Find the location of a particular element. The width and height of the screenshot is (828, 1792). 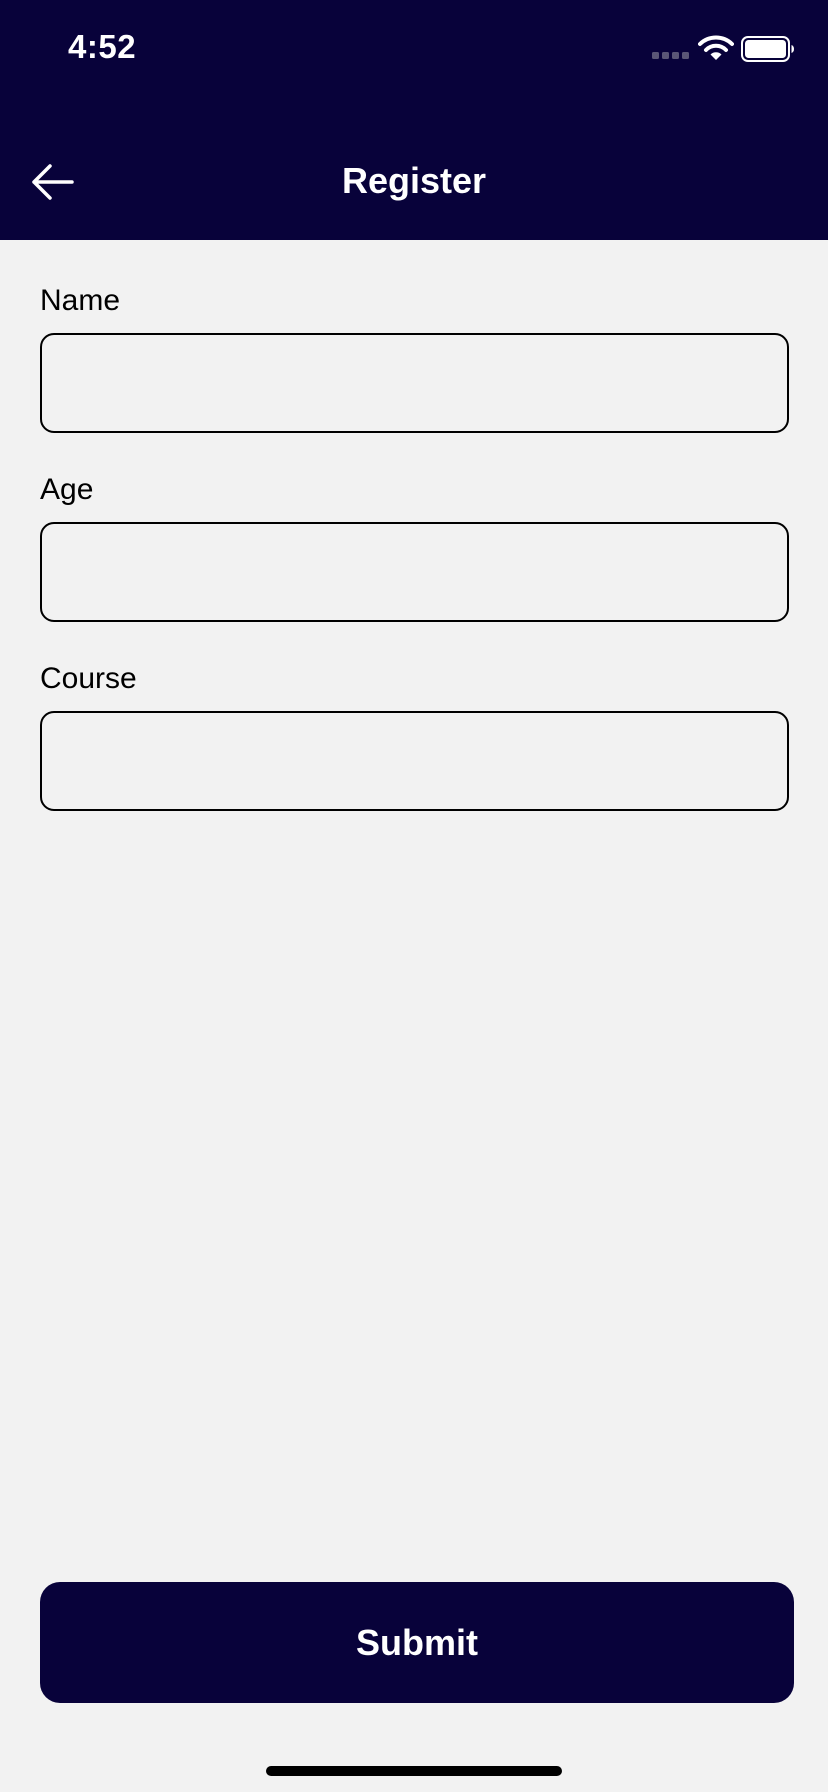

age-input is located at coordinates (414, 572).